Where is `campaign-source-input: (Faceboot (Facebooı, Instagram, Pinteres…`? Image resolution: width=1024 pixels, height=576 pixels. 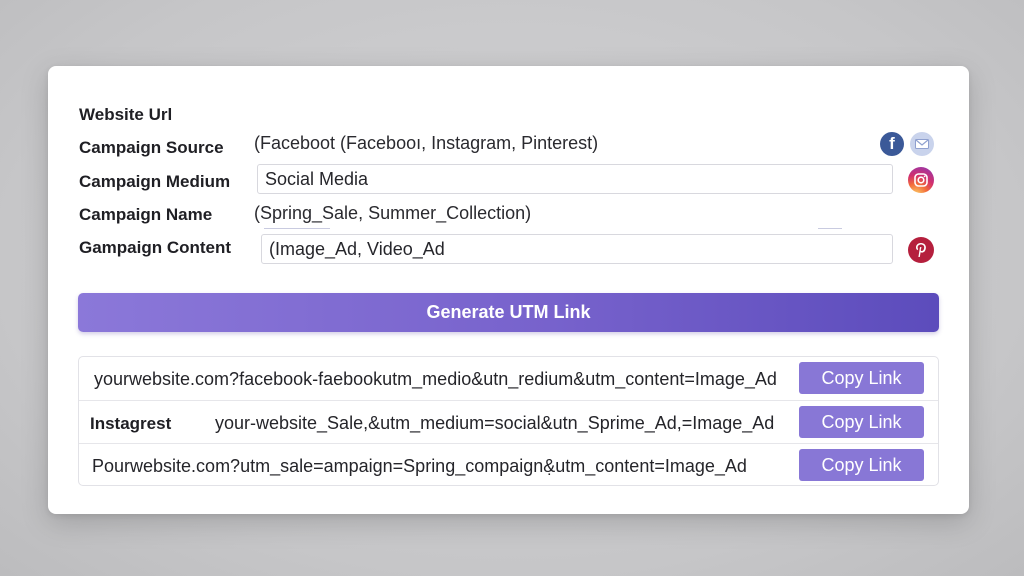
campaign-source-input: (Faceboot (Facebooı, Instagram, Pinteres… is located at coordinates (426, 143).